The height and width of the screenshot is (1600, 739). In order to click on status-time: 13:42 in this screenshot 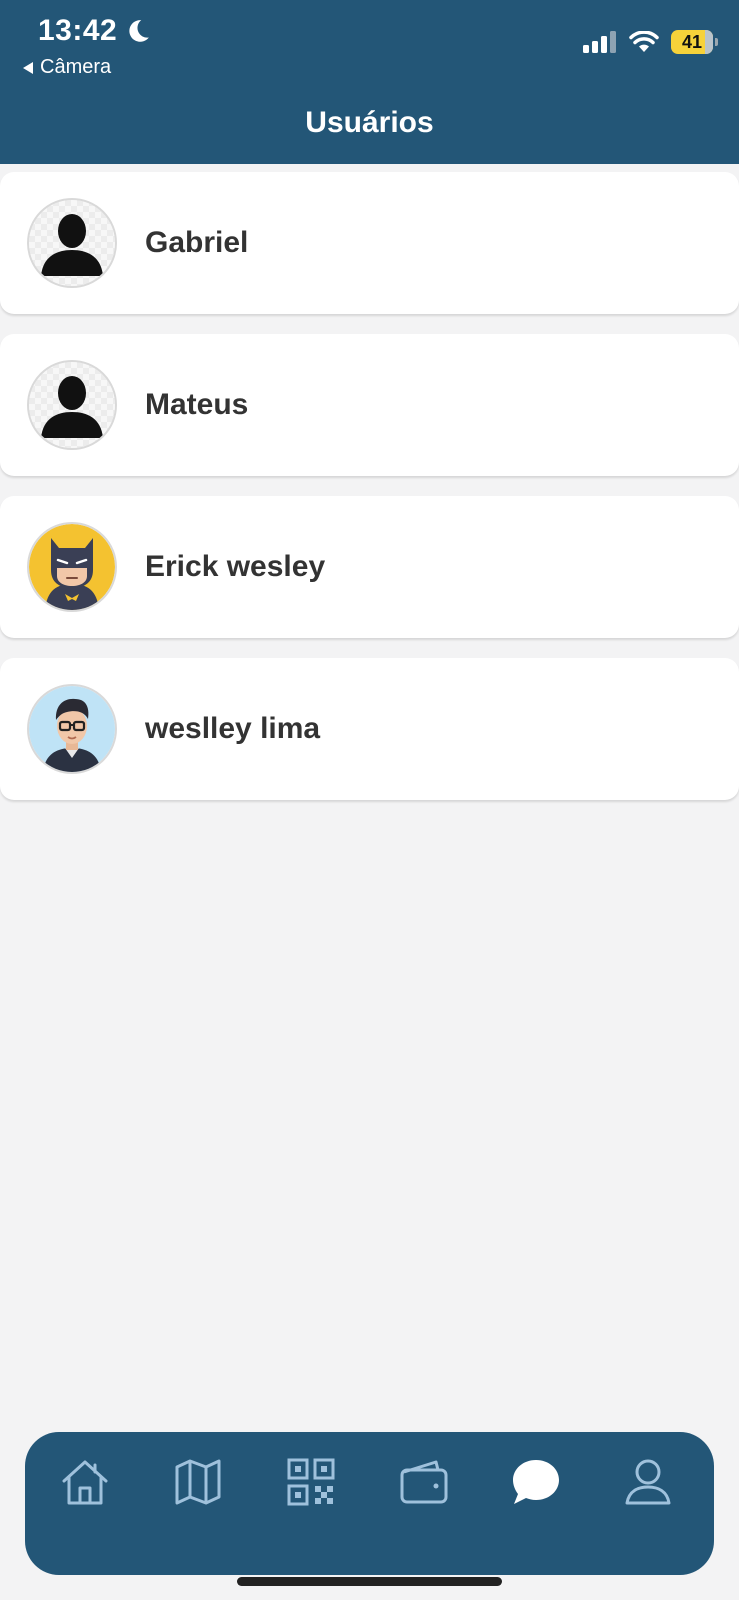, I will do `click(94, 31)`.